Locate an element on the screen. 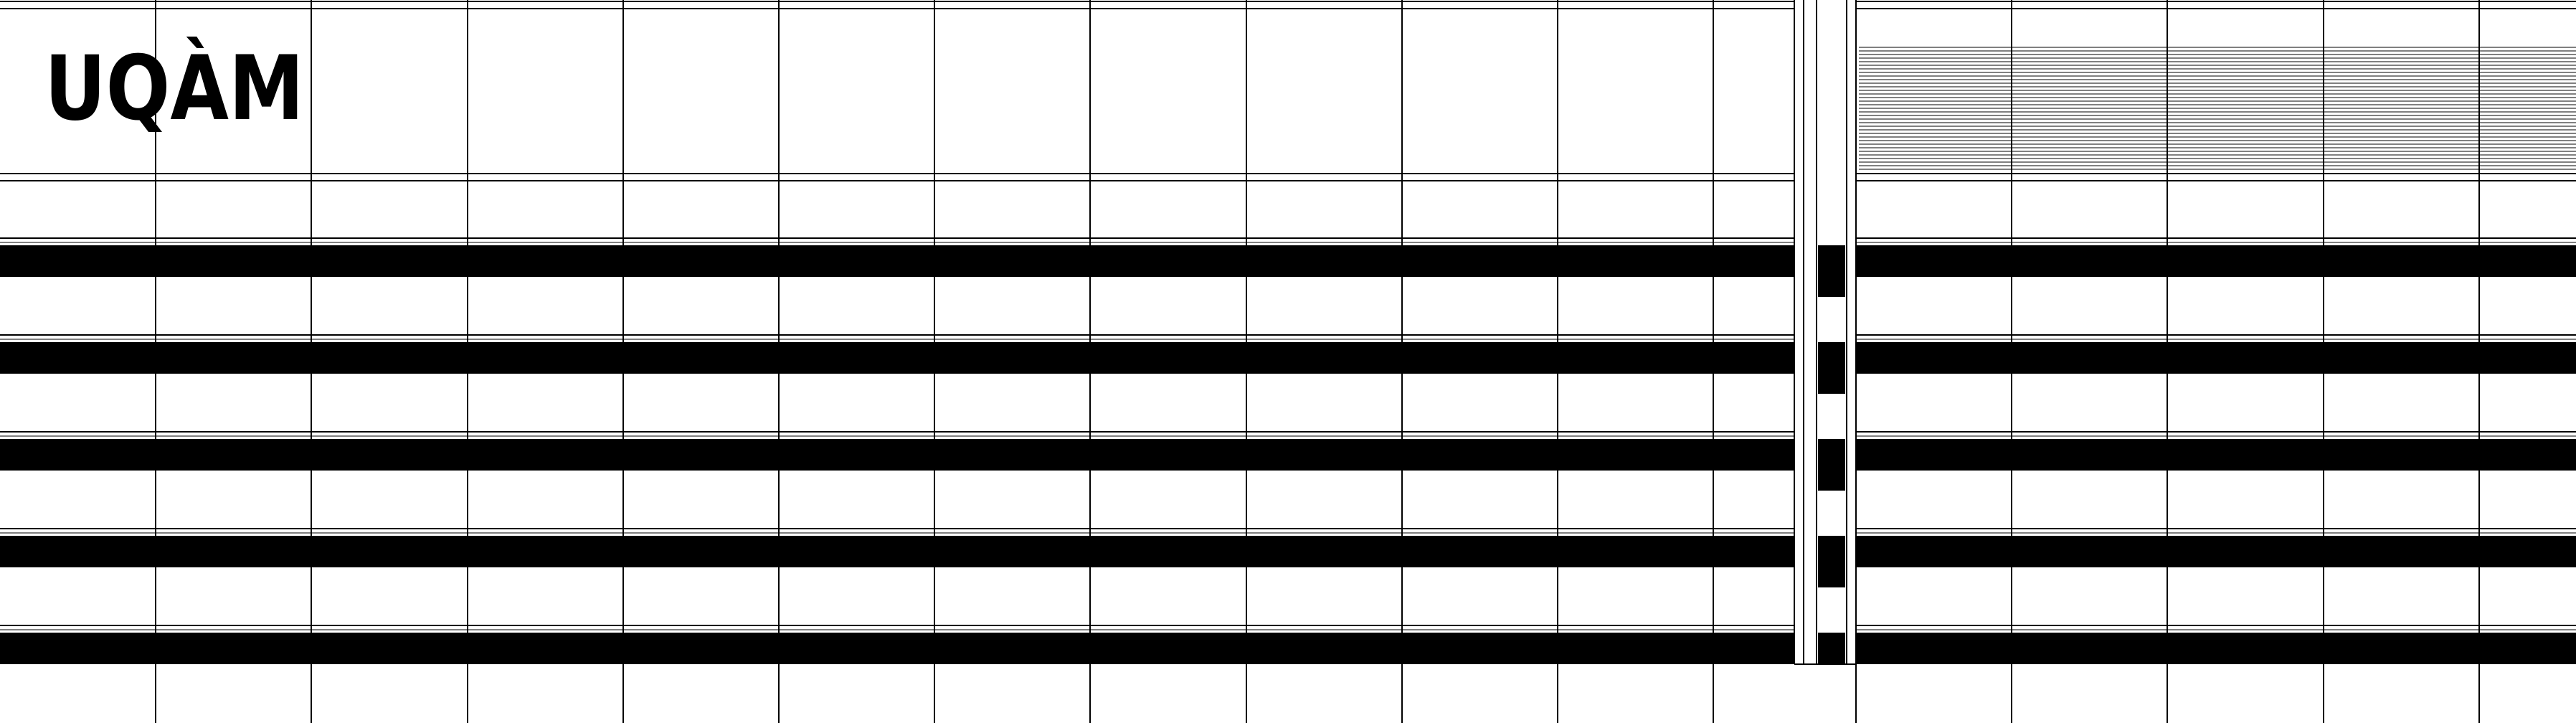  logo-wordmark: UQÀM is located at coordinates (174, 88).